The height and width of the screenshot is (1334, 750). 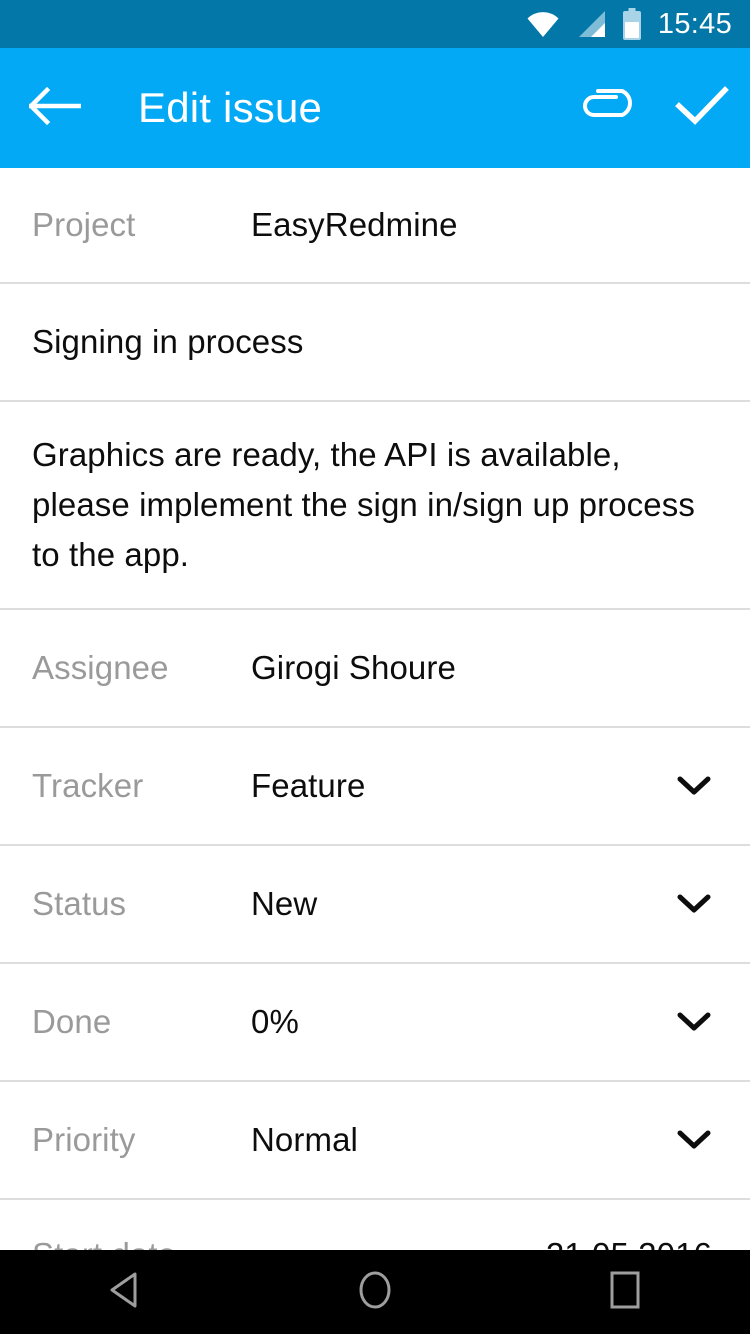 I want to click on nav-recents-button, so click(x=625, y=1292).